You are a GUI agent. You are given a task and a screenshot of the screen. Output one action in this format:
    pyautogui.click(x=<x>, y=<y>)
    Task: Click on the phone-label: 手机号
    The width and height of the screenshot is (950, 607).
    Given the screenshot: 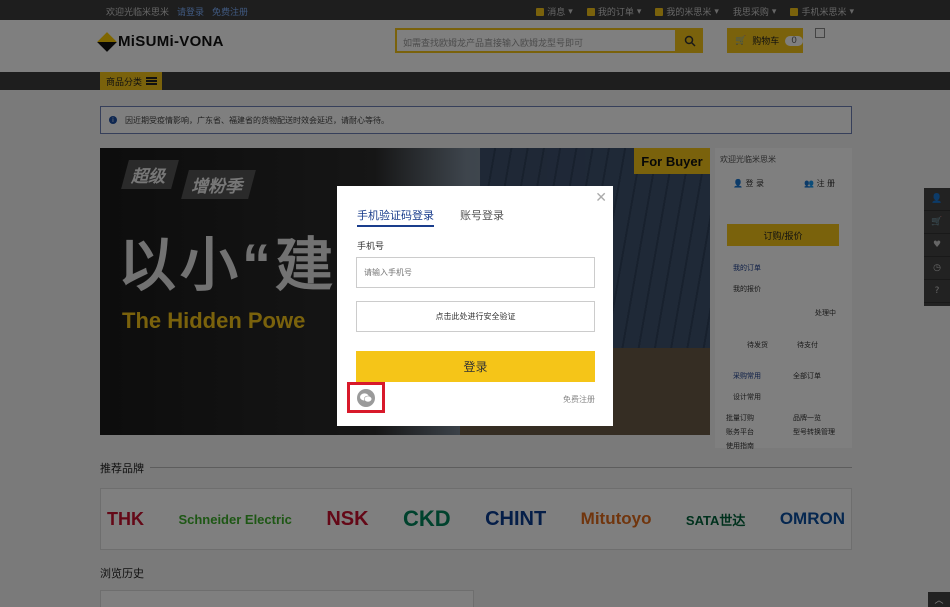 What is the action you would take?
    pyautogui.click(x=371, y=247)
    